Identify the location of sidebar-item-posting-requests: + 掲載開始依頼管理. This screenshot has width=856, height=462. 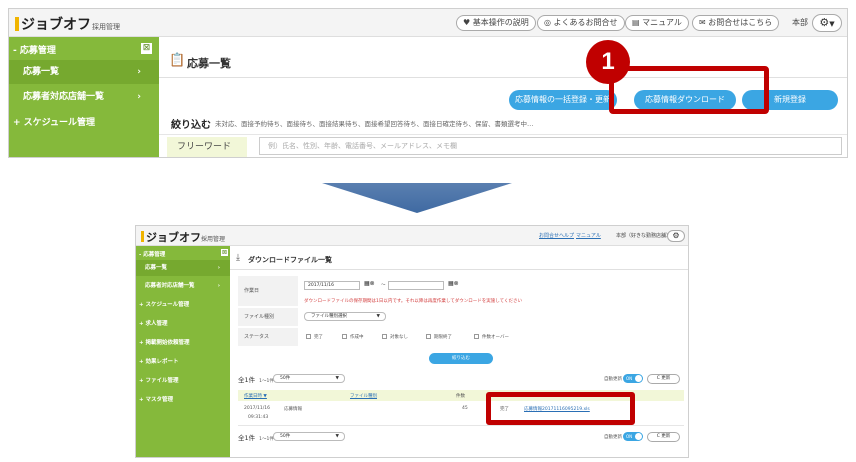
(183, 342).